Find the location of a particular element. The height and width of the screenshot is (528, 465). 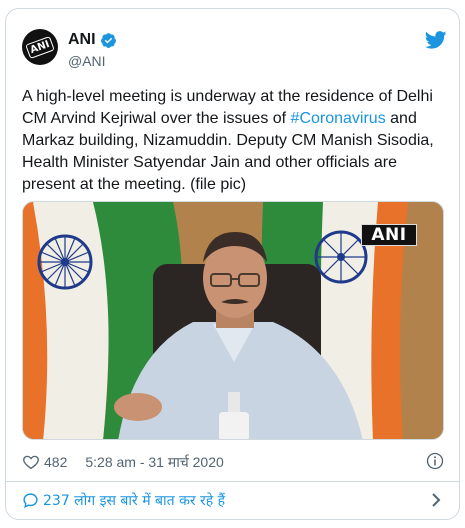

like-count: 482 is located at coordinates (55, 462).